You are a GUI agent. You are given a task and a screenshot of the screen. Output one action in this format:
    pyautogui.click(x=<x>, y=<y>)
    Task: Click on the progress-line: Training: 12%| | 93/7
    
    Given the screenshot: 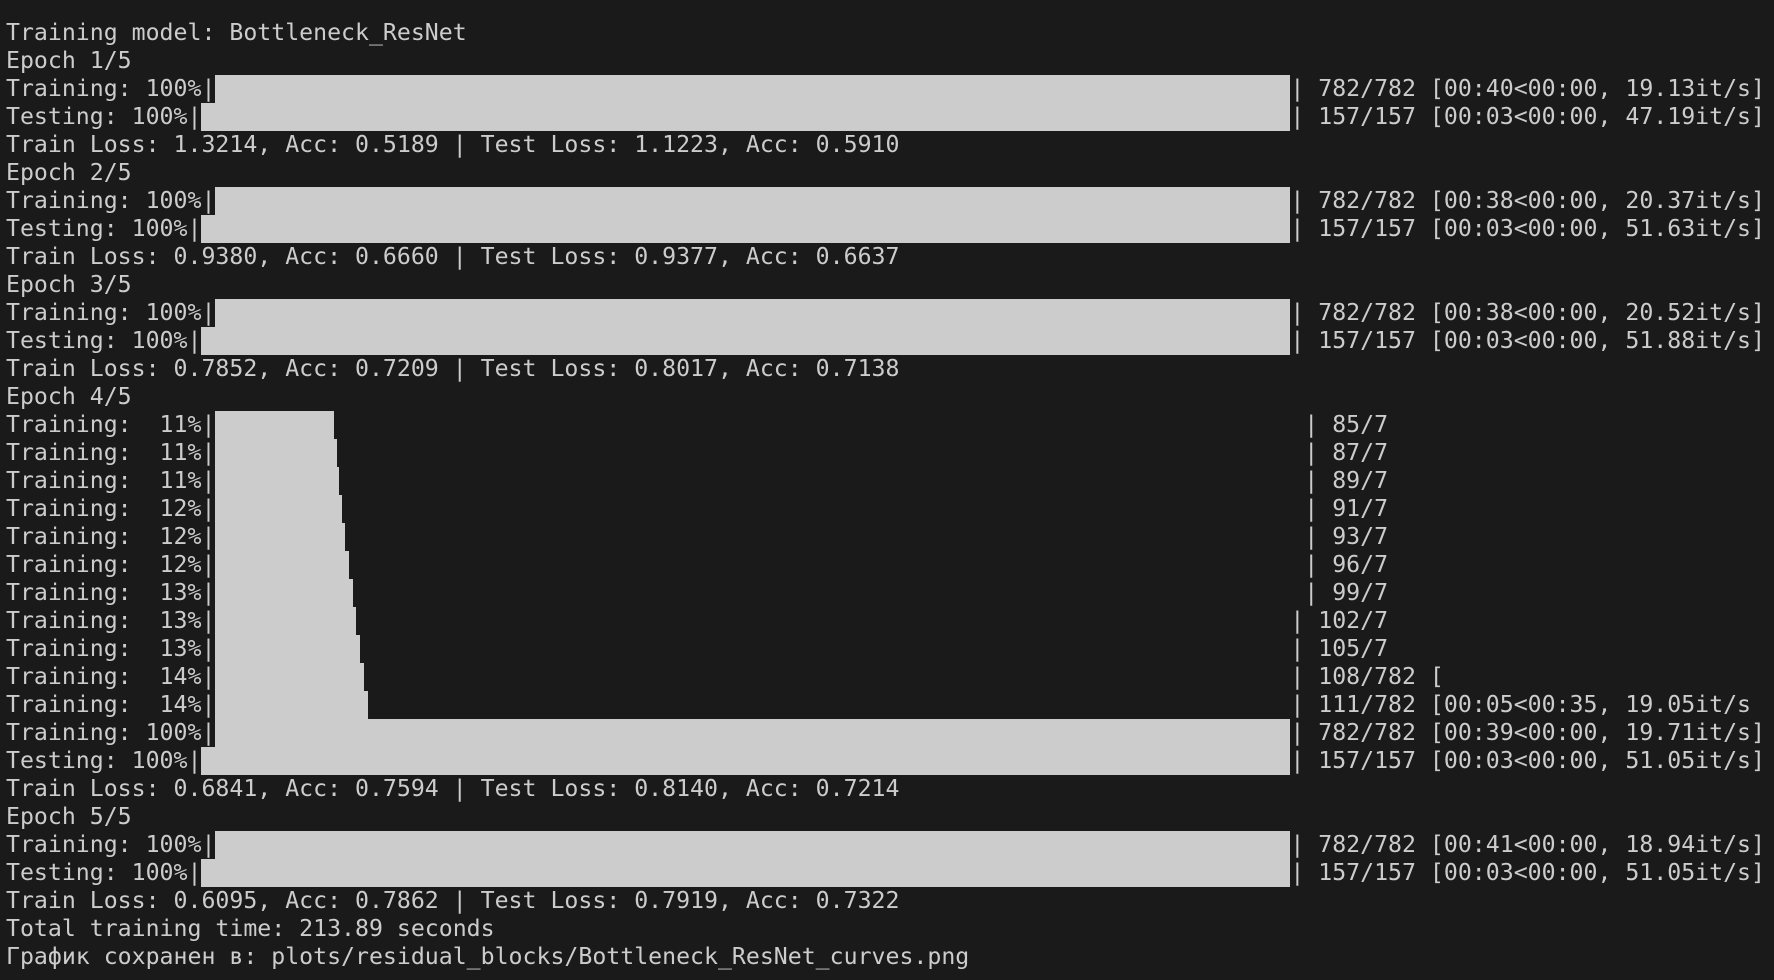 What is the action you would take?
    pyautogui.click(x=885, y=537)
    